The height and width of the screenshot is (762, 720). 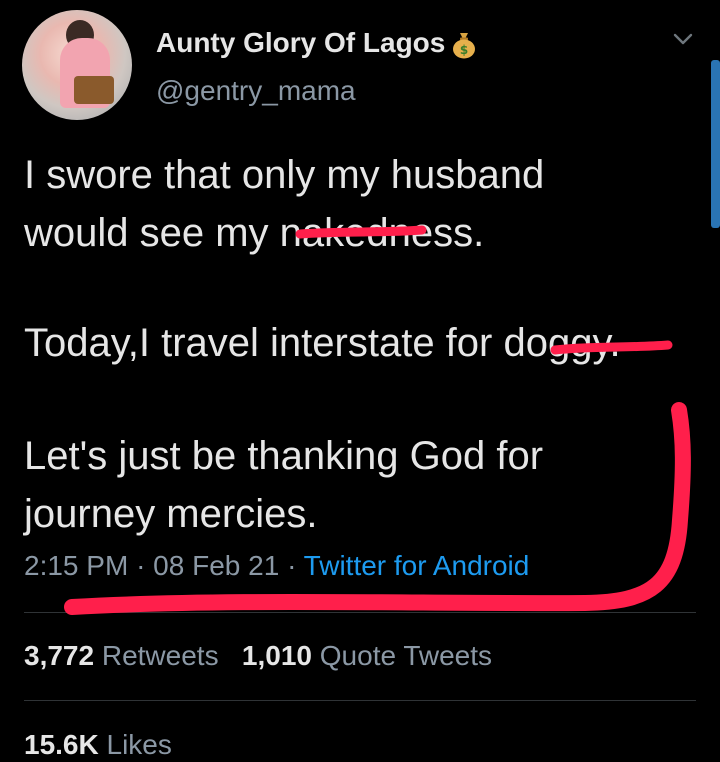 I want to click on tweet-text-line: Let's just be thanking God for, so click(x=284, y=456).